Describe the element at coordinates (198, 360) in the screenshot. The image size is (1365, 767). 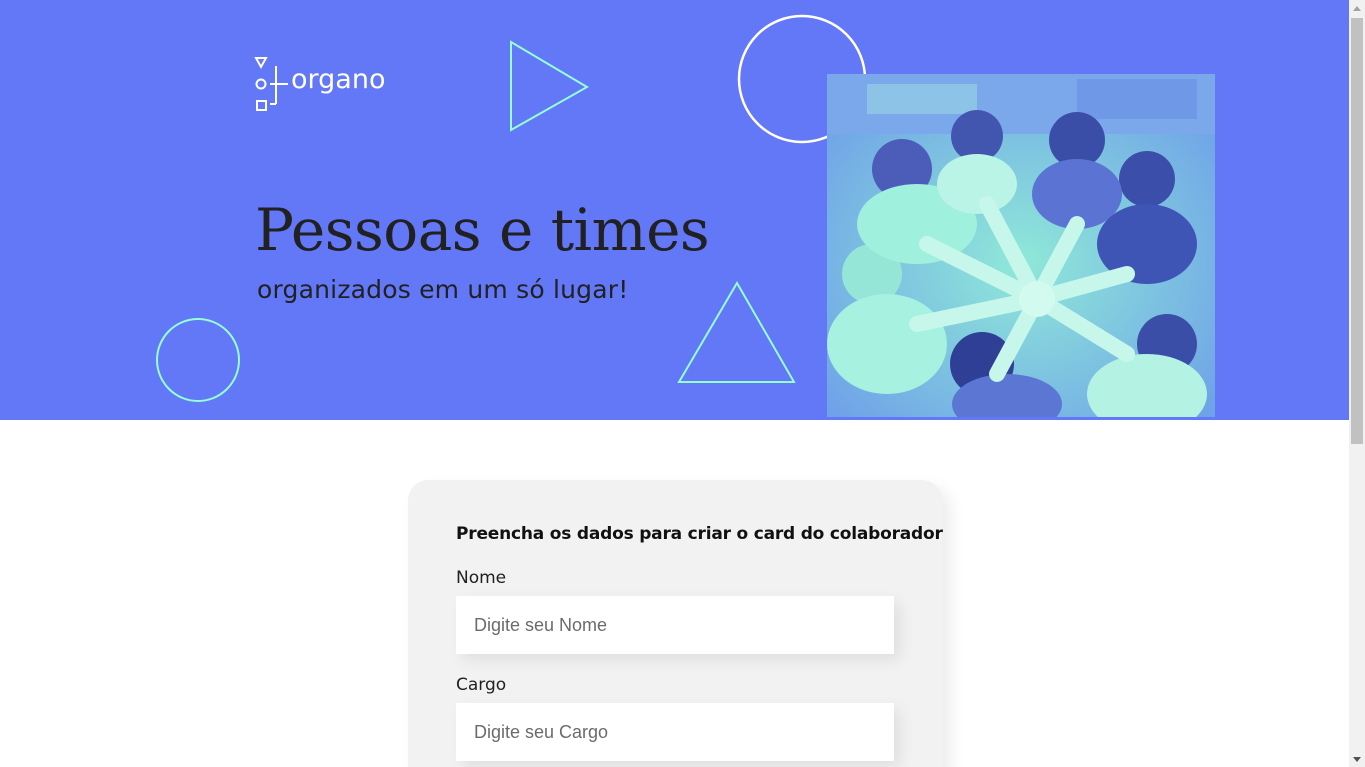
I see `circle-outline-icon` at that location.